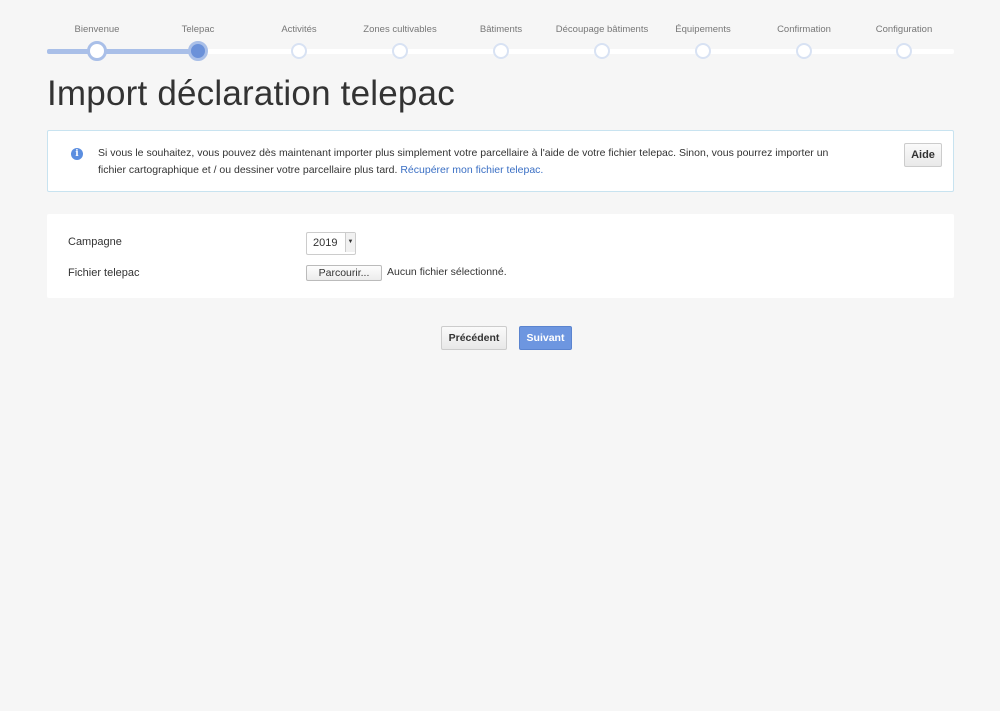  I want to click on file-label: Fichier telepac, so click(104, 273).